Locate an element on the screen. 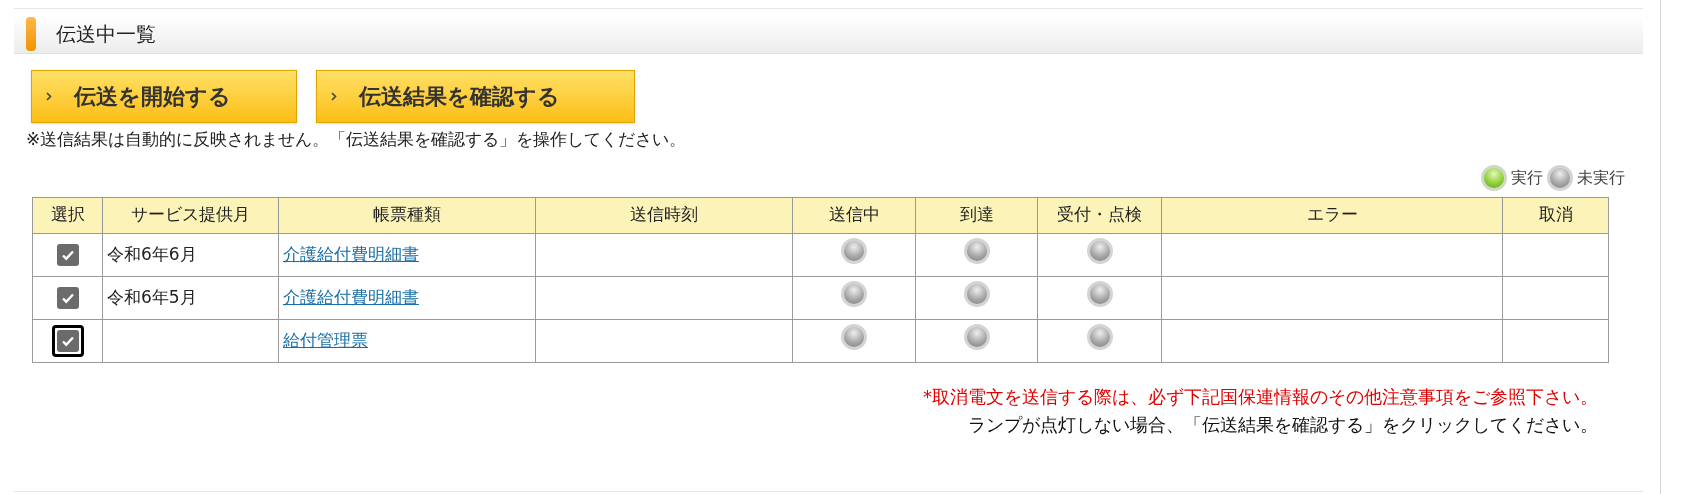 This screenshot has width=1689, height=494. hint-text: ランプが点灯しない場合、「伝送結果を確認する」をクリックしてください。 is located at coordinates (1283, 424).